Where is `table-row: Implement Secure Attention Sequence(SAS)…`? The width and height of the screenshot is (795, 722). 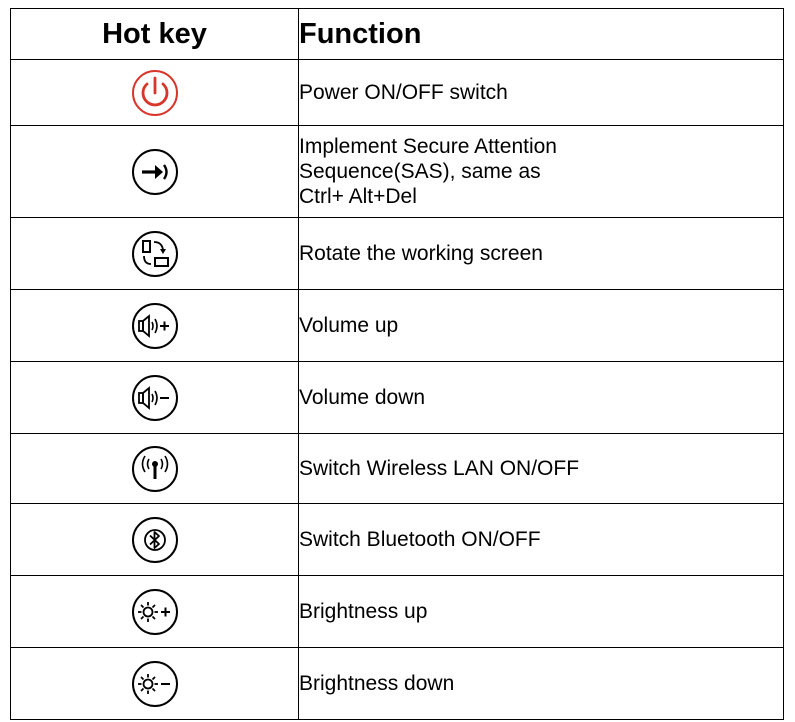 table-row: Implement Secure Attention Sequence(SAS)… is located at coordinates (397, 171).